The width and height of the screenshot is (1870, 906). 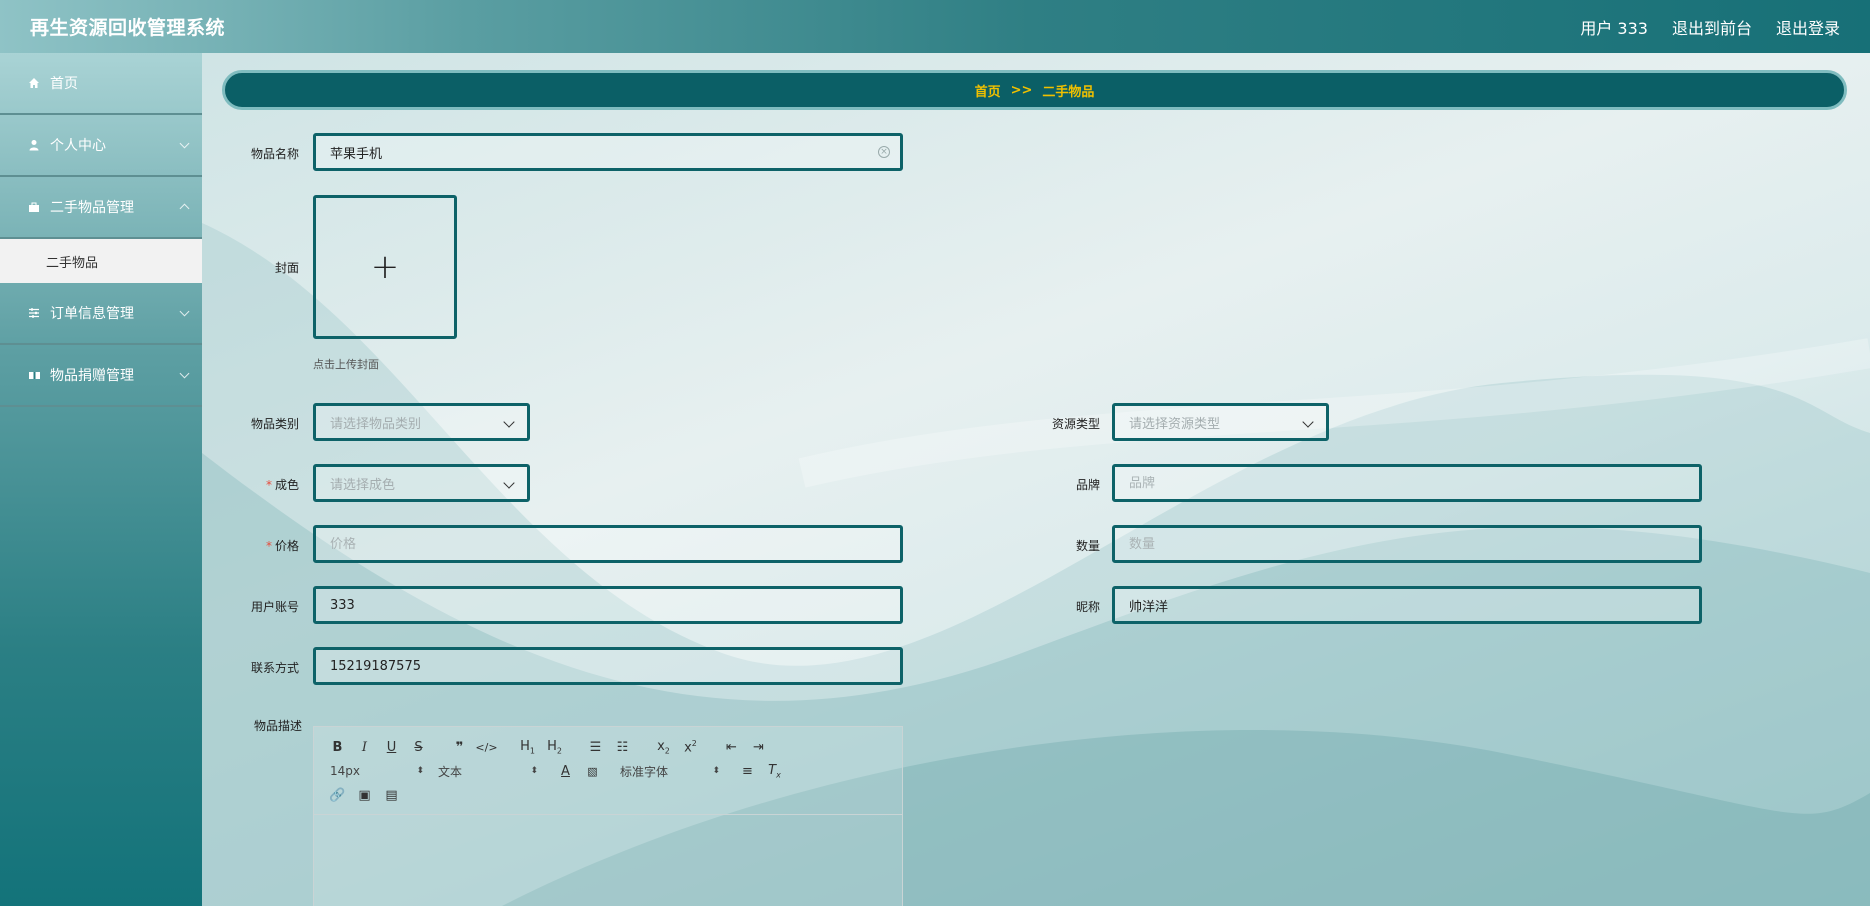 I want to click on blockquote-icon: ❞, so click(x=459, y=747).